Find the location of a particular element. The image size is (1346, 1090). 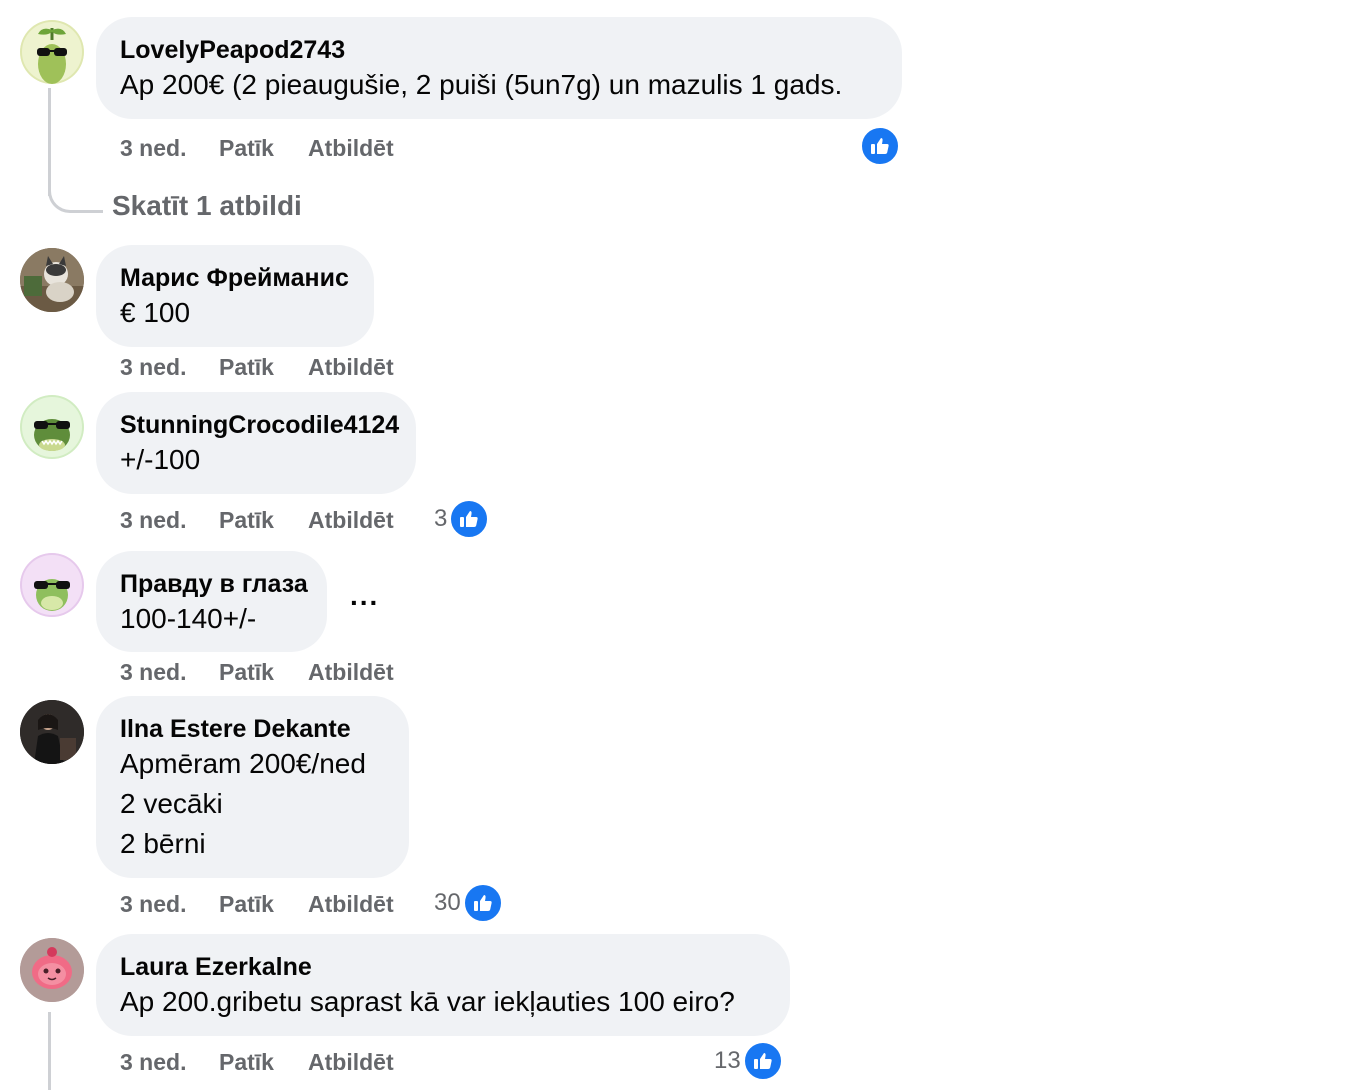

comment-author: StunningCrocodile4124 is located at coordinates (259, 425).